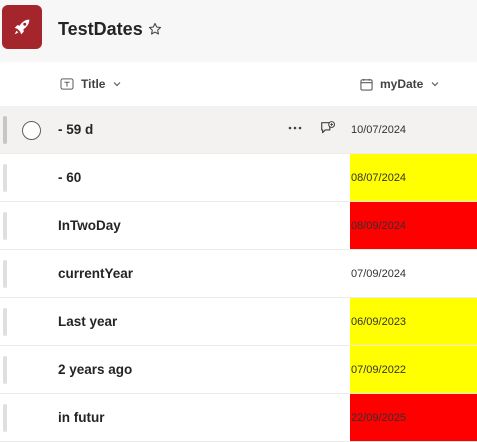 This screenshot has height=442, width=477. What do you see at coordinates (413, 321) in the screenshot?
I see `row-date: 06/09/2023` at bounding box center [413, 321].